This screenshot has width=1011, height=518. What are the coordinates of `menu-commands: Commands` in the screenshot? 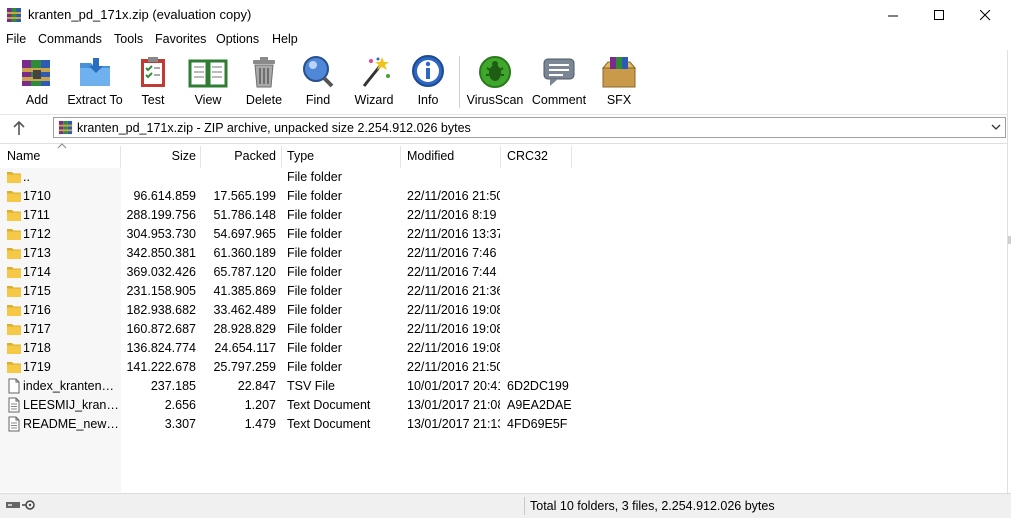 It's located at (70, 39).